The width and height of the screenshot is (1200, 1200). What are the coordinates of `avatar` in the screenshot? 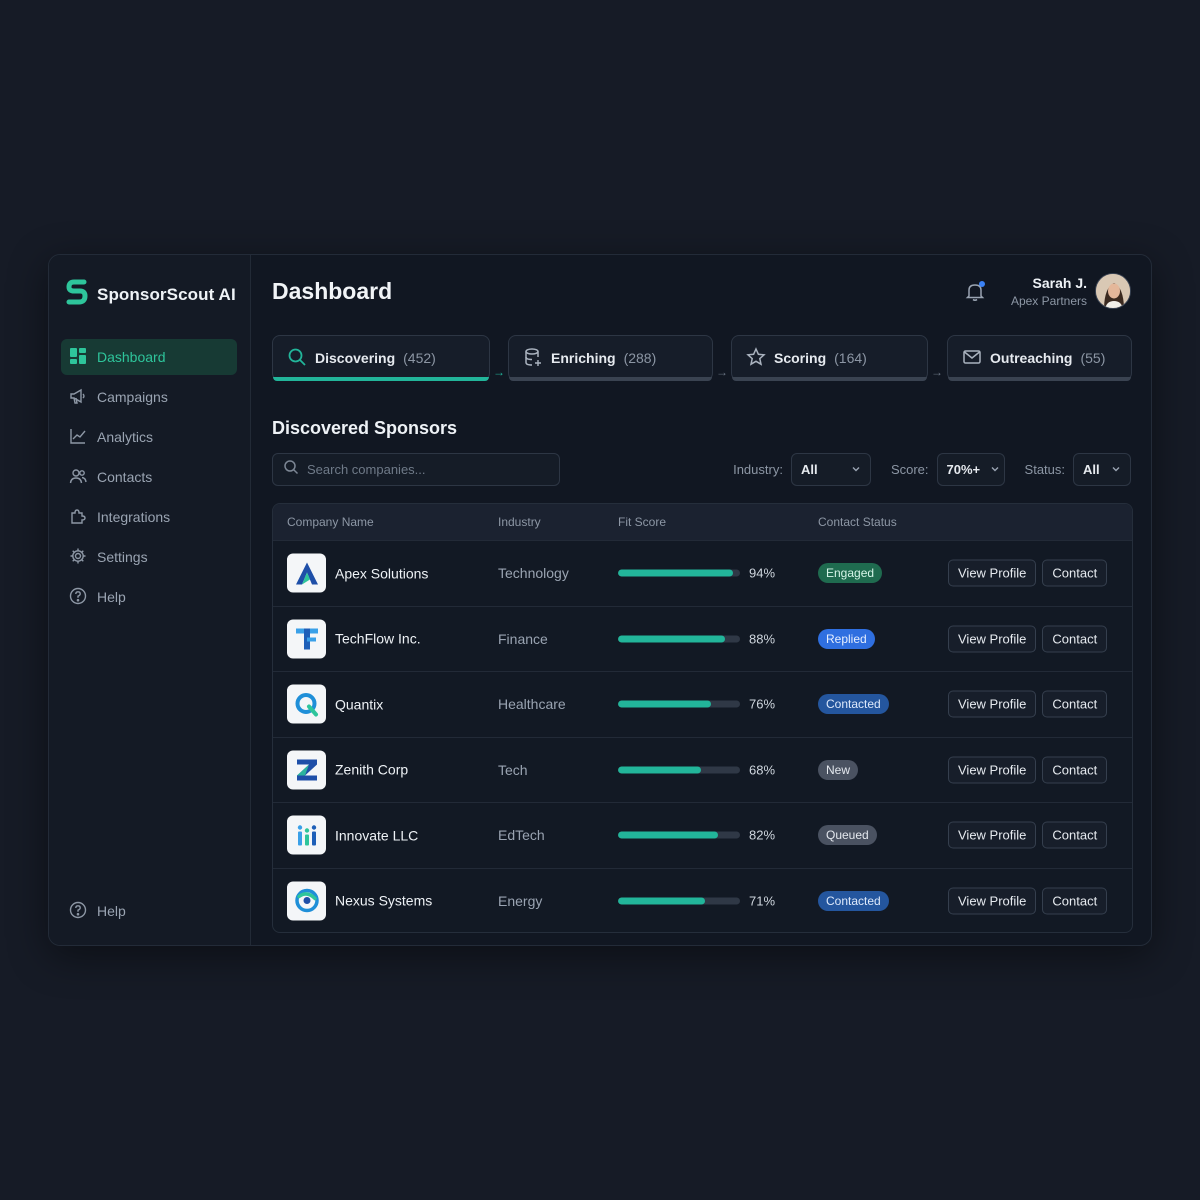 It's located at (1113, 291).